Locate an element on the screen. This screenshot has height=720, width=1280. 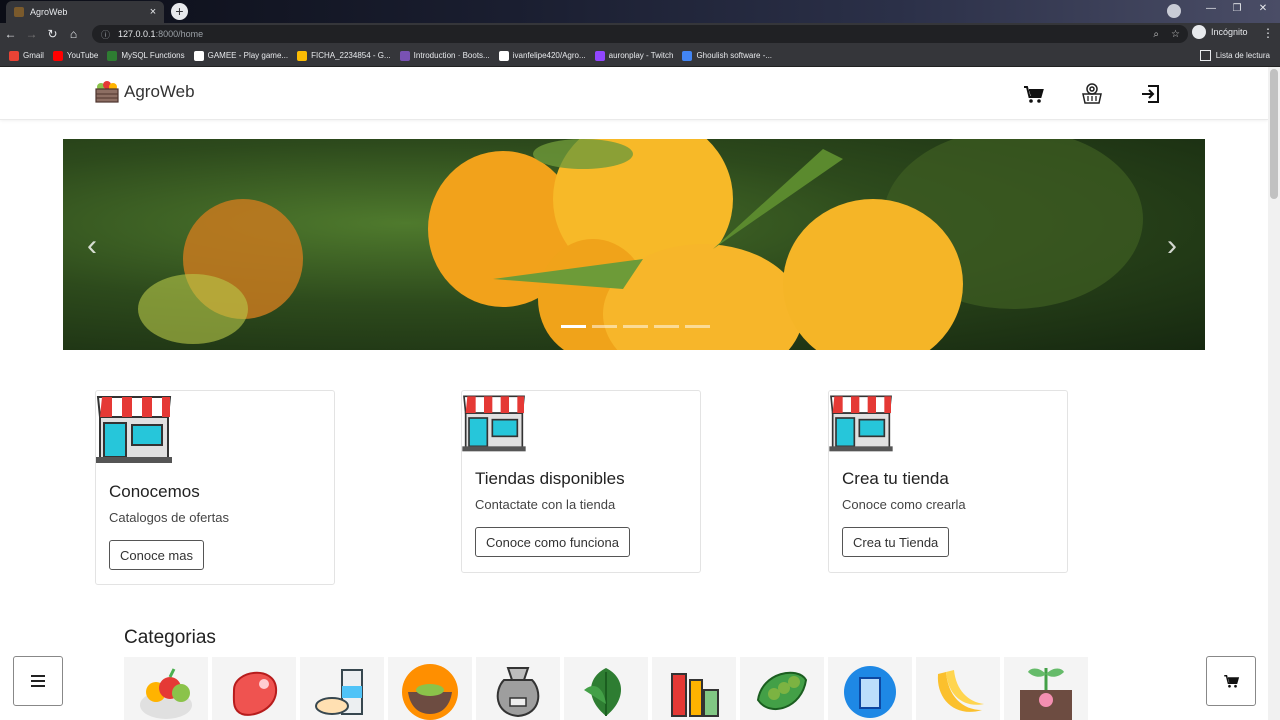
bookmark-item: MySQL Functions is located at coordinates (146, 55).